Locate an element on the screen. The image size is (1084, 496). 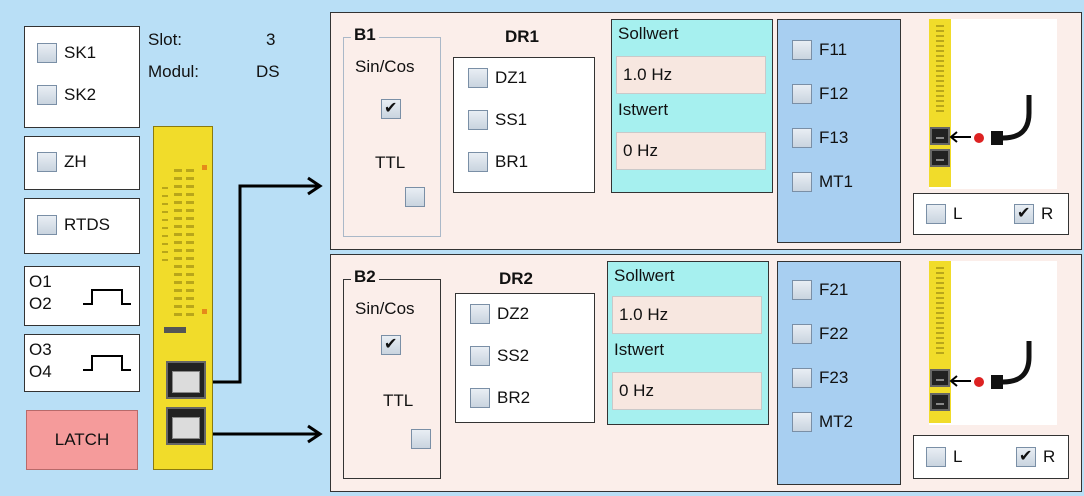
br2-label: BR2 is located at coordinates (514, 397).